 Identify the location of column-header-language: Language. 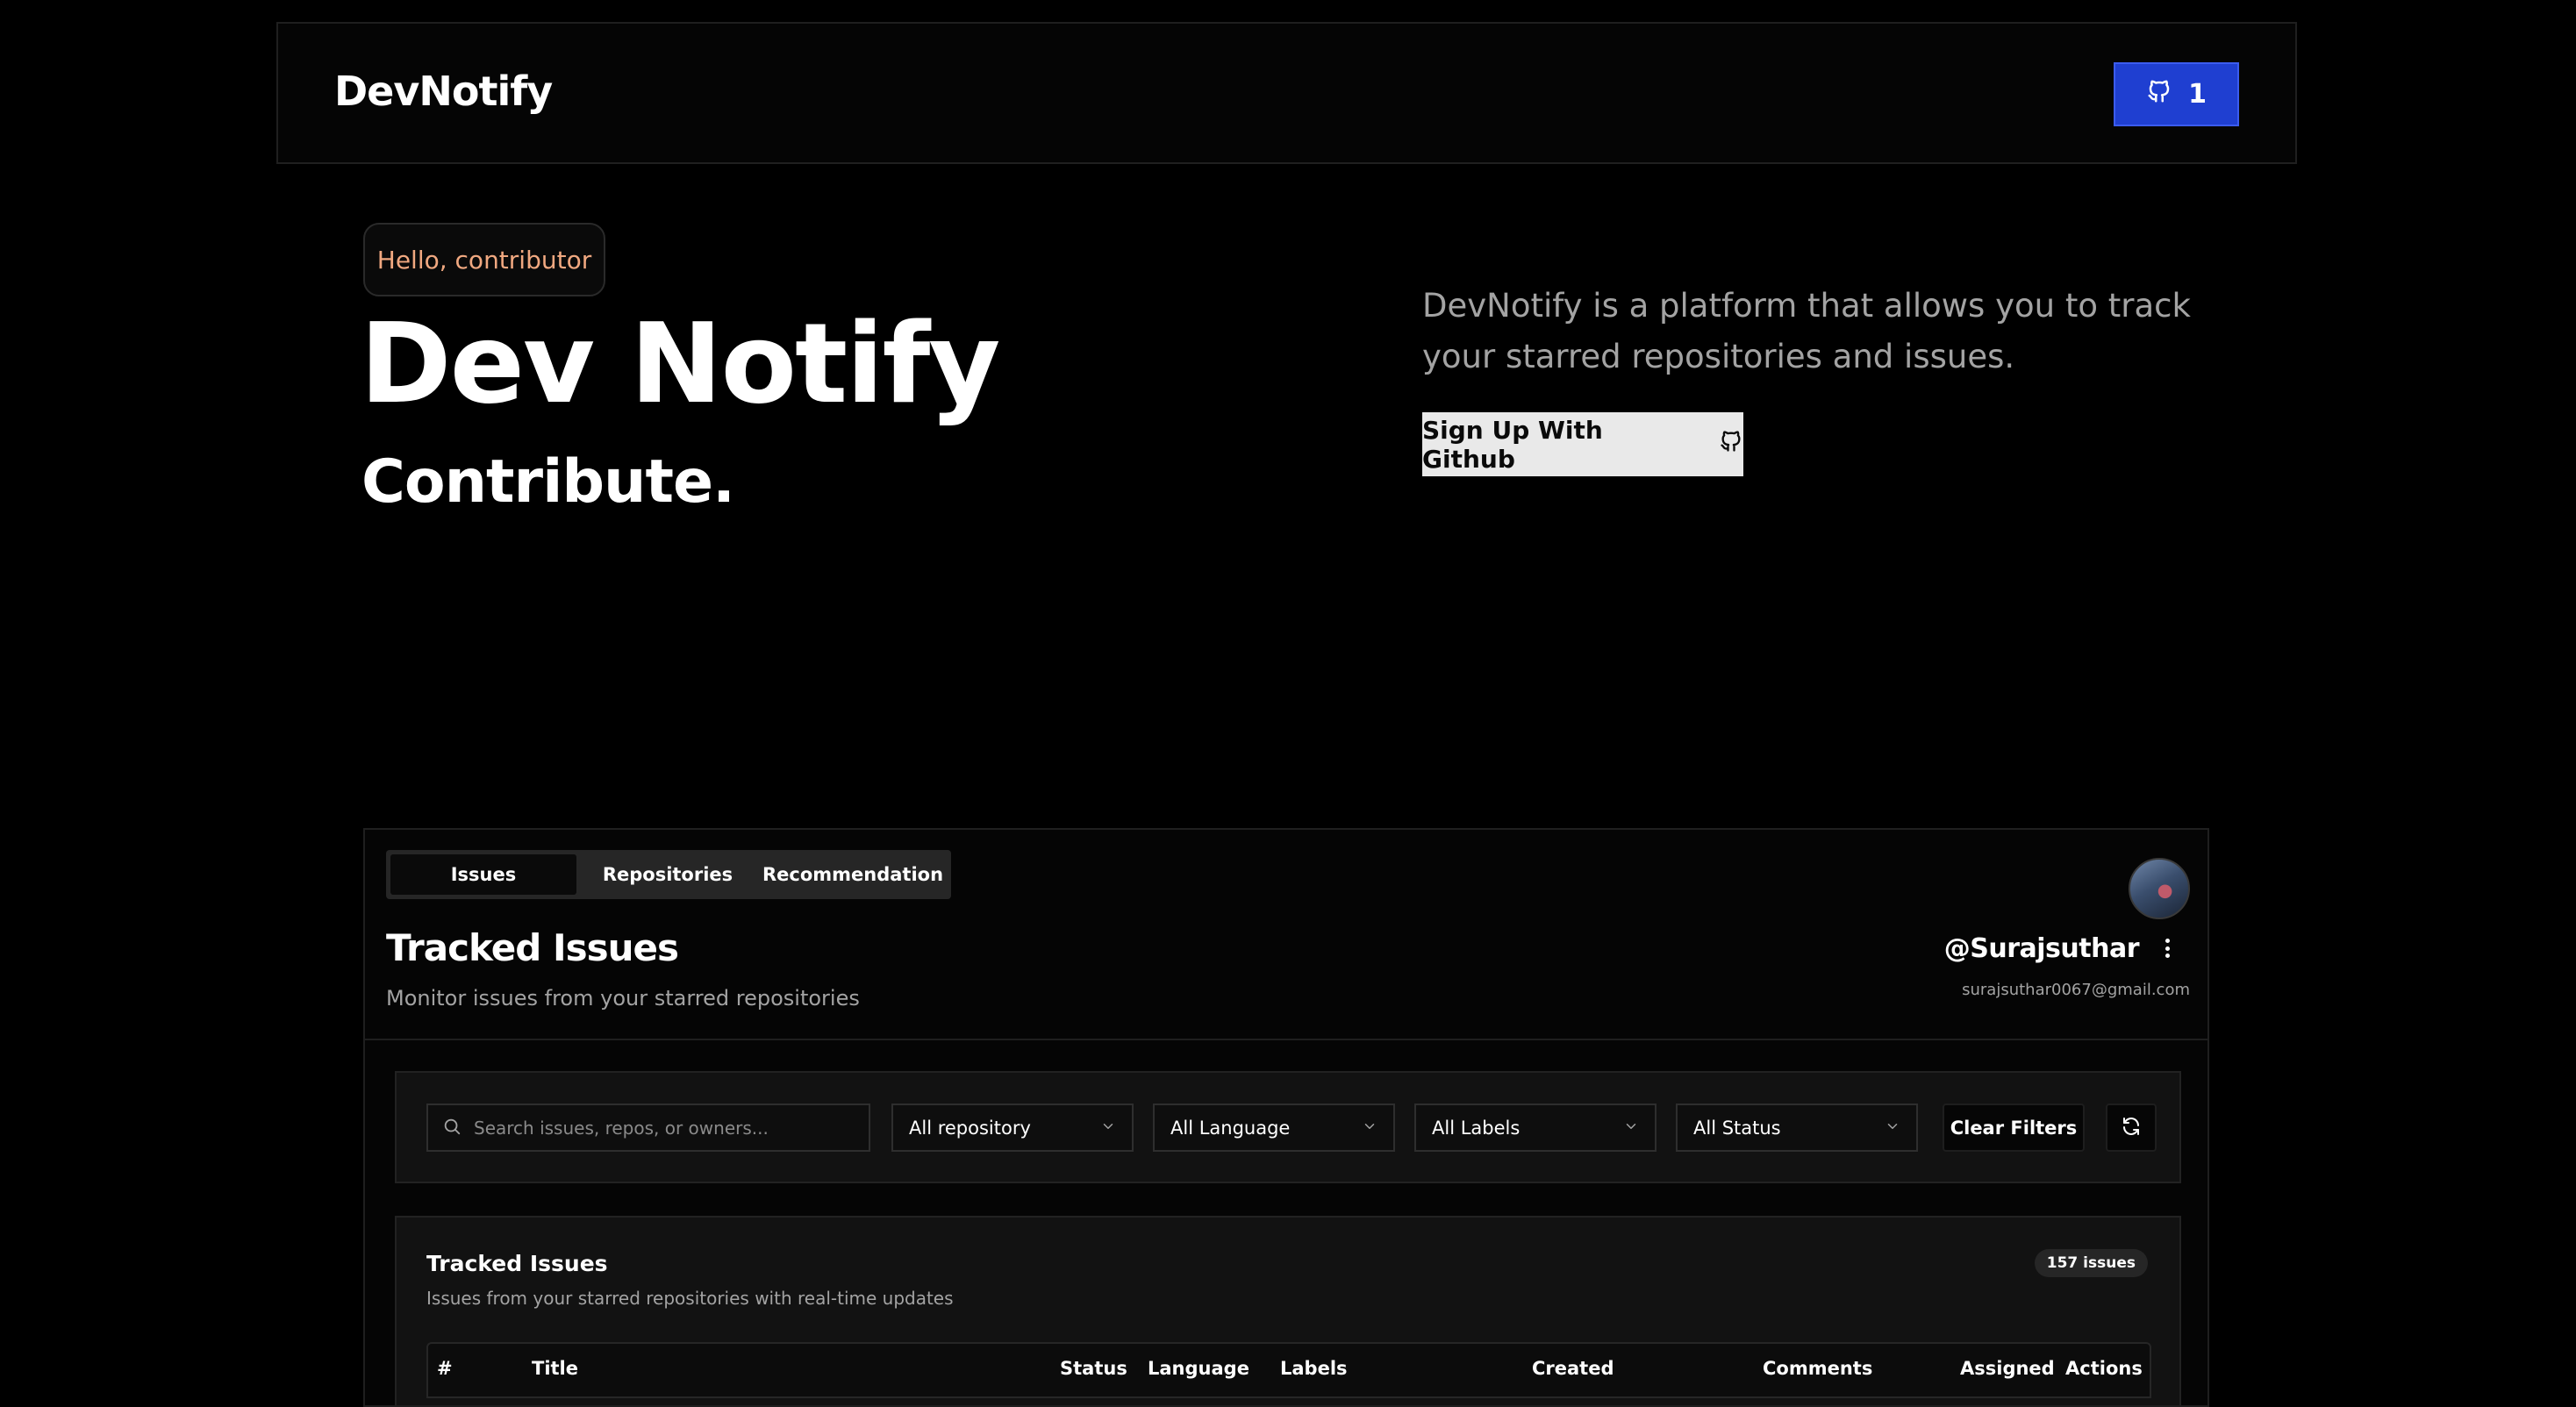
(1198, 1368).